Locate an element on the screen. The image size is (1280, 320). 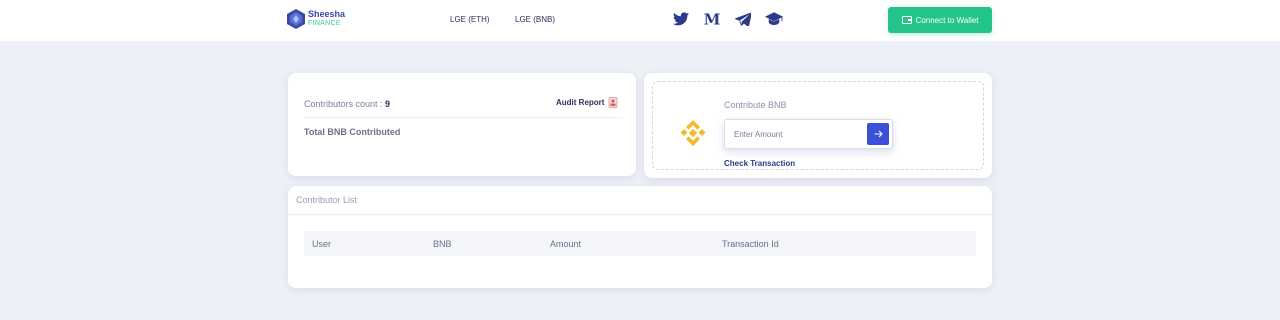
bnb-logo-icon is located at coordinates (693, 133).